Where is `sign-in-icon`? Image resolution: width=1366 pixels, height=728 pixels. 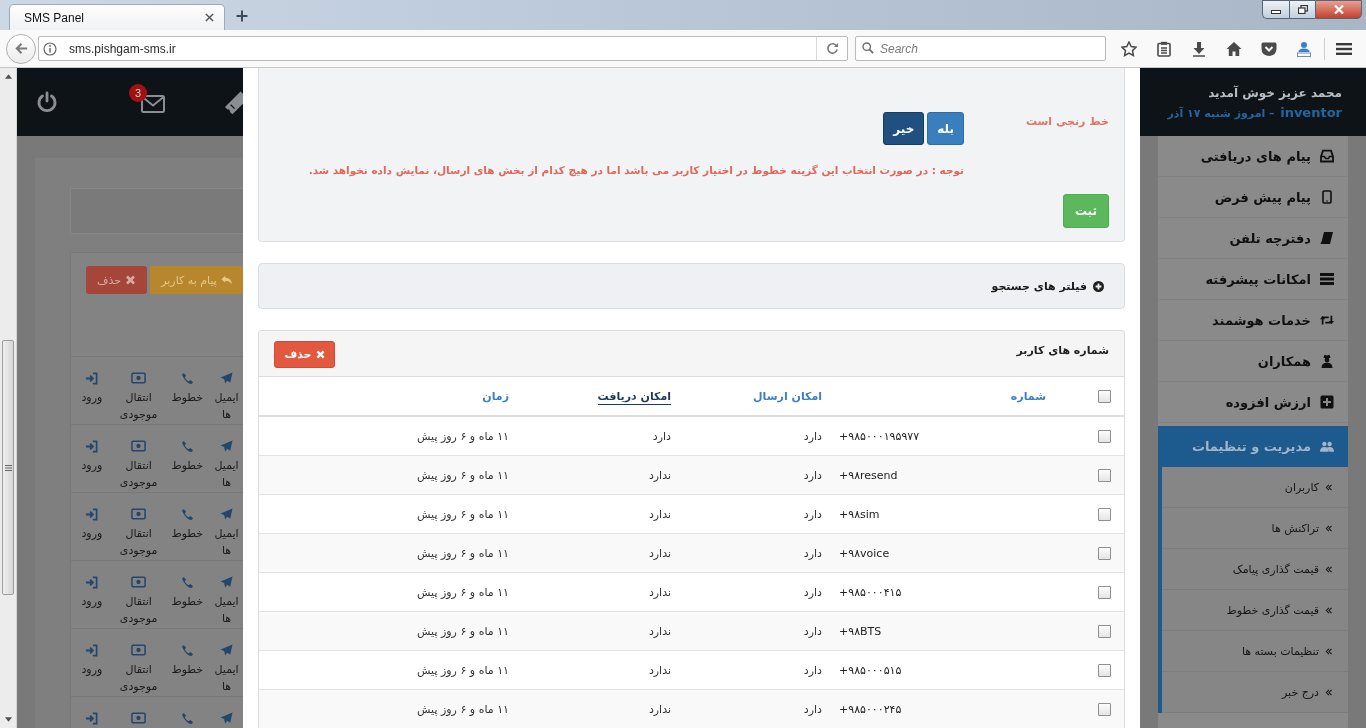
sign-in-icon is located at coordinates (92, 582).